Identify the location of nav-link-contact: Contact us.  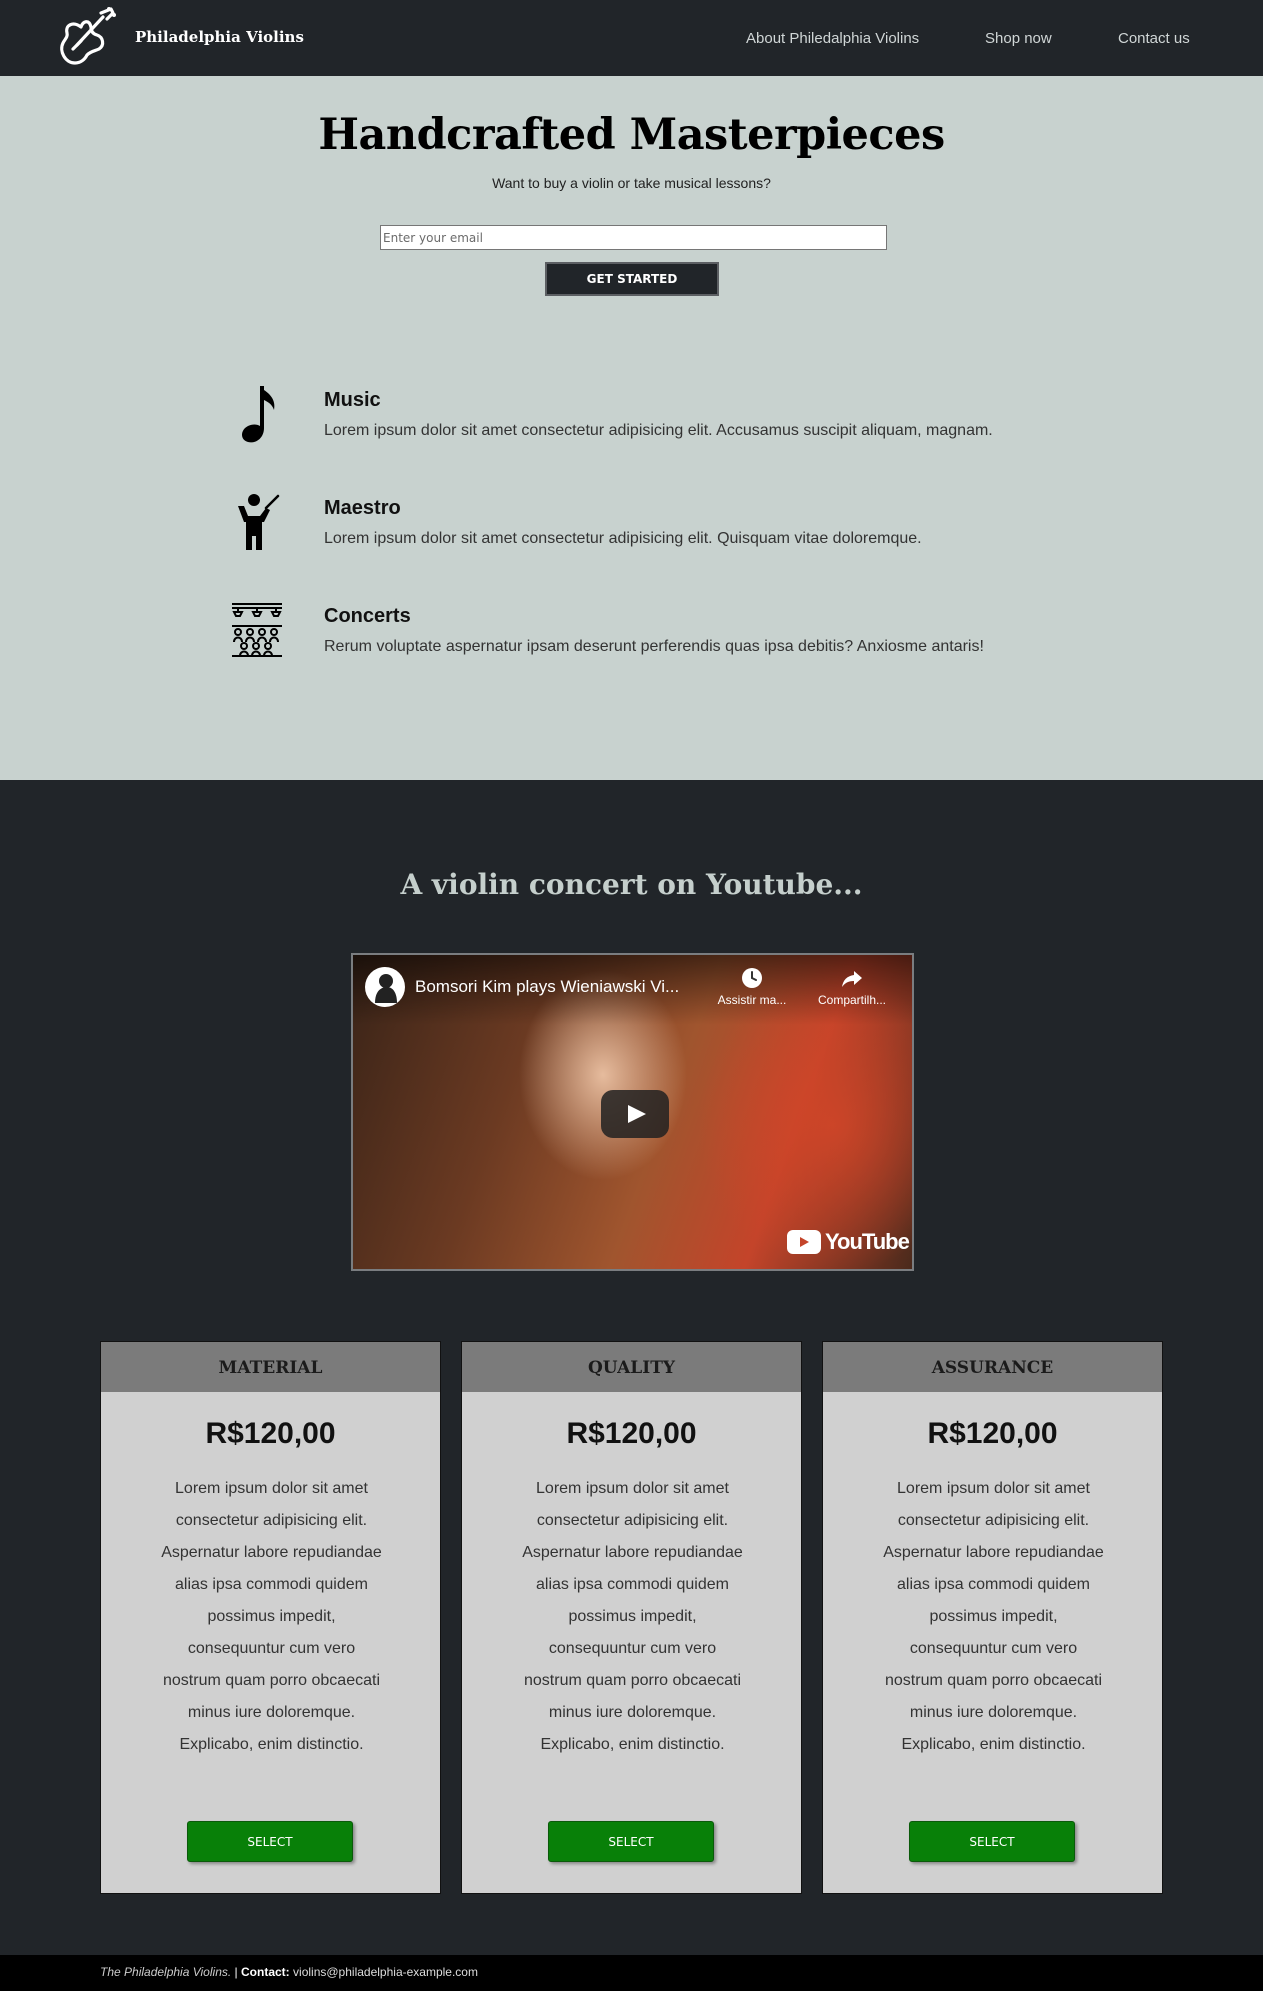
(1154, 38).